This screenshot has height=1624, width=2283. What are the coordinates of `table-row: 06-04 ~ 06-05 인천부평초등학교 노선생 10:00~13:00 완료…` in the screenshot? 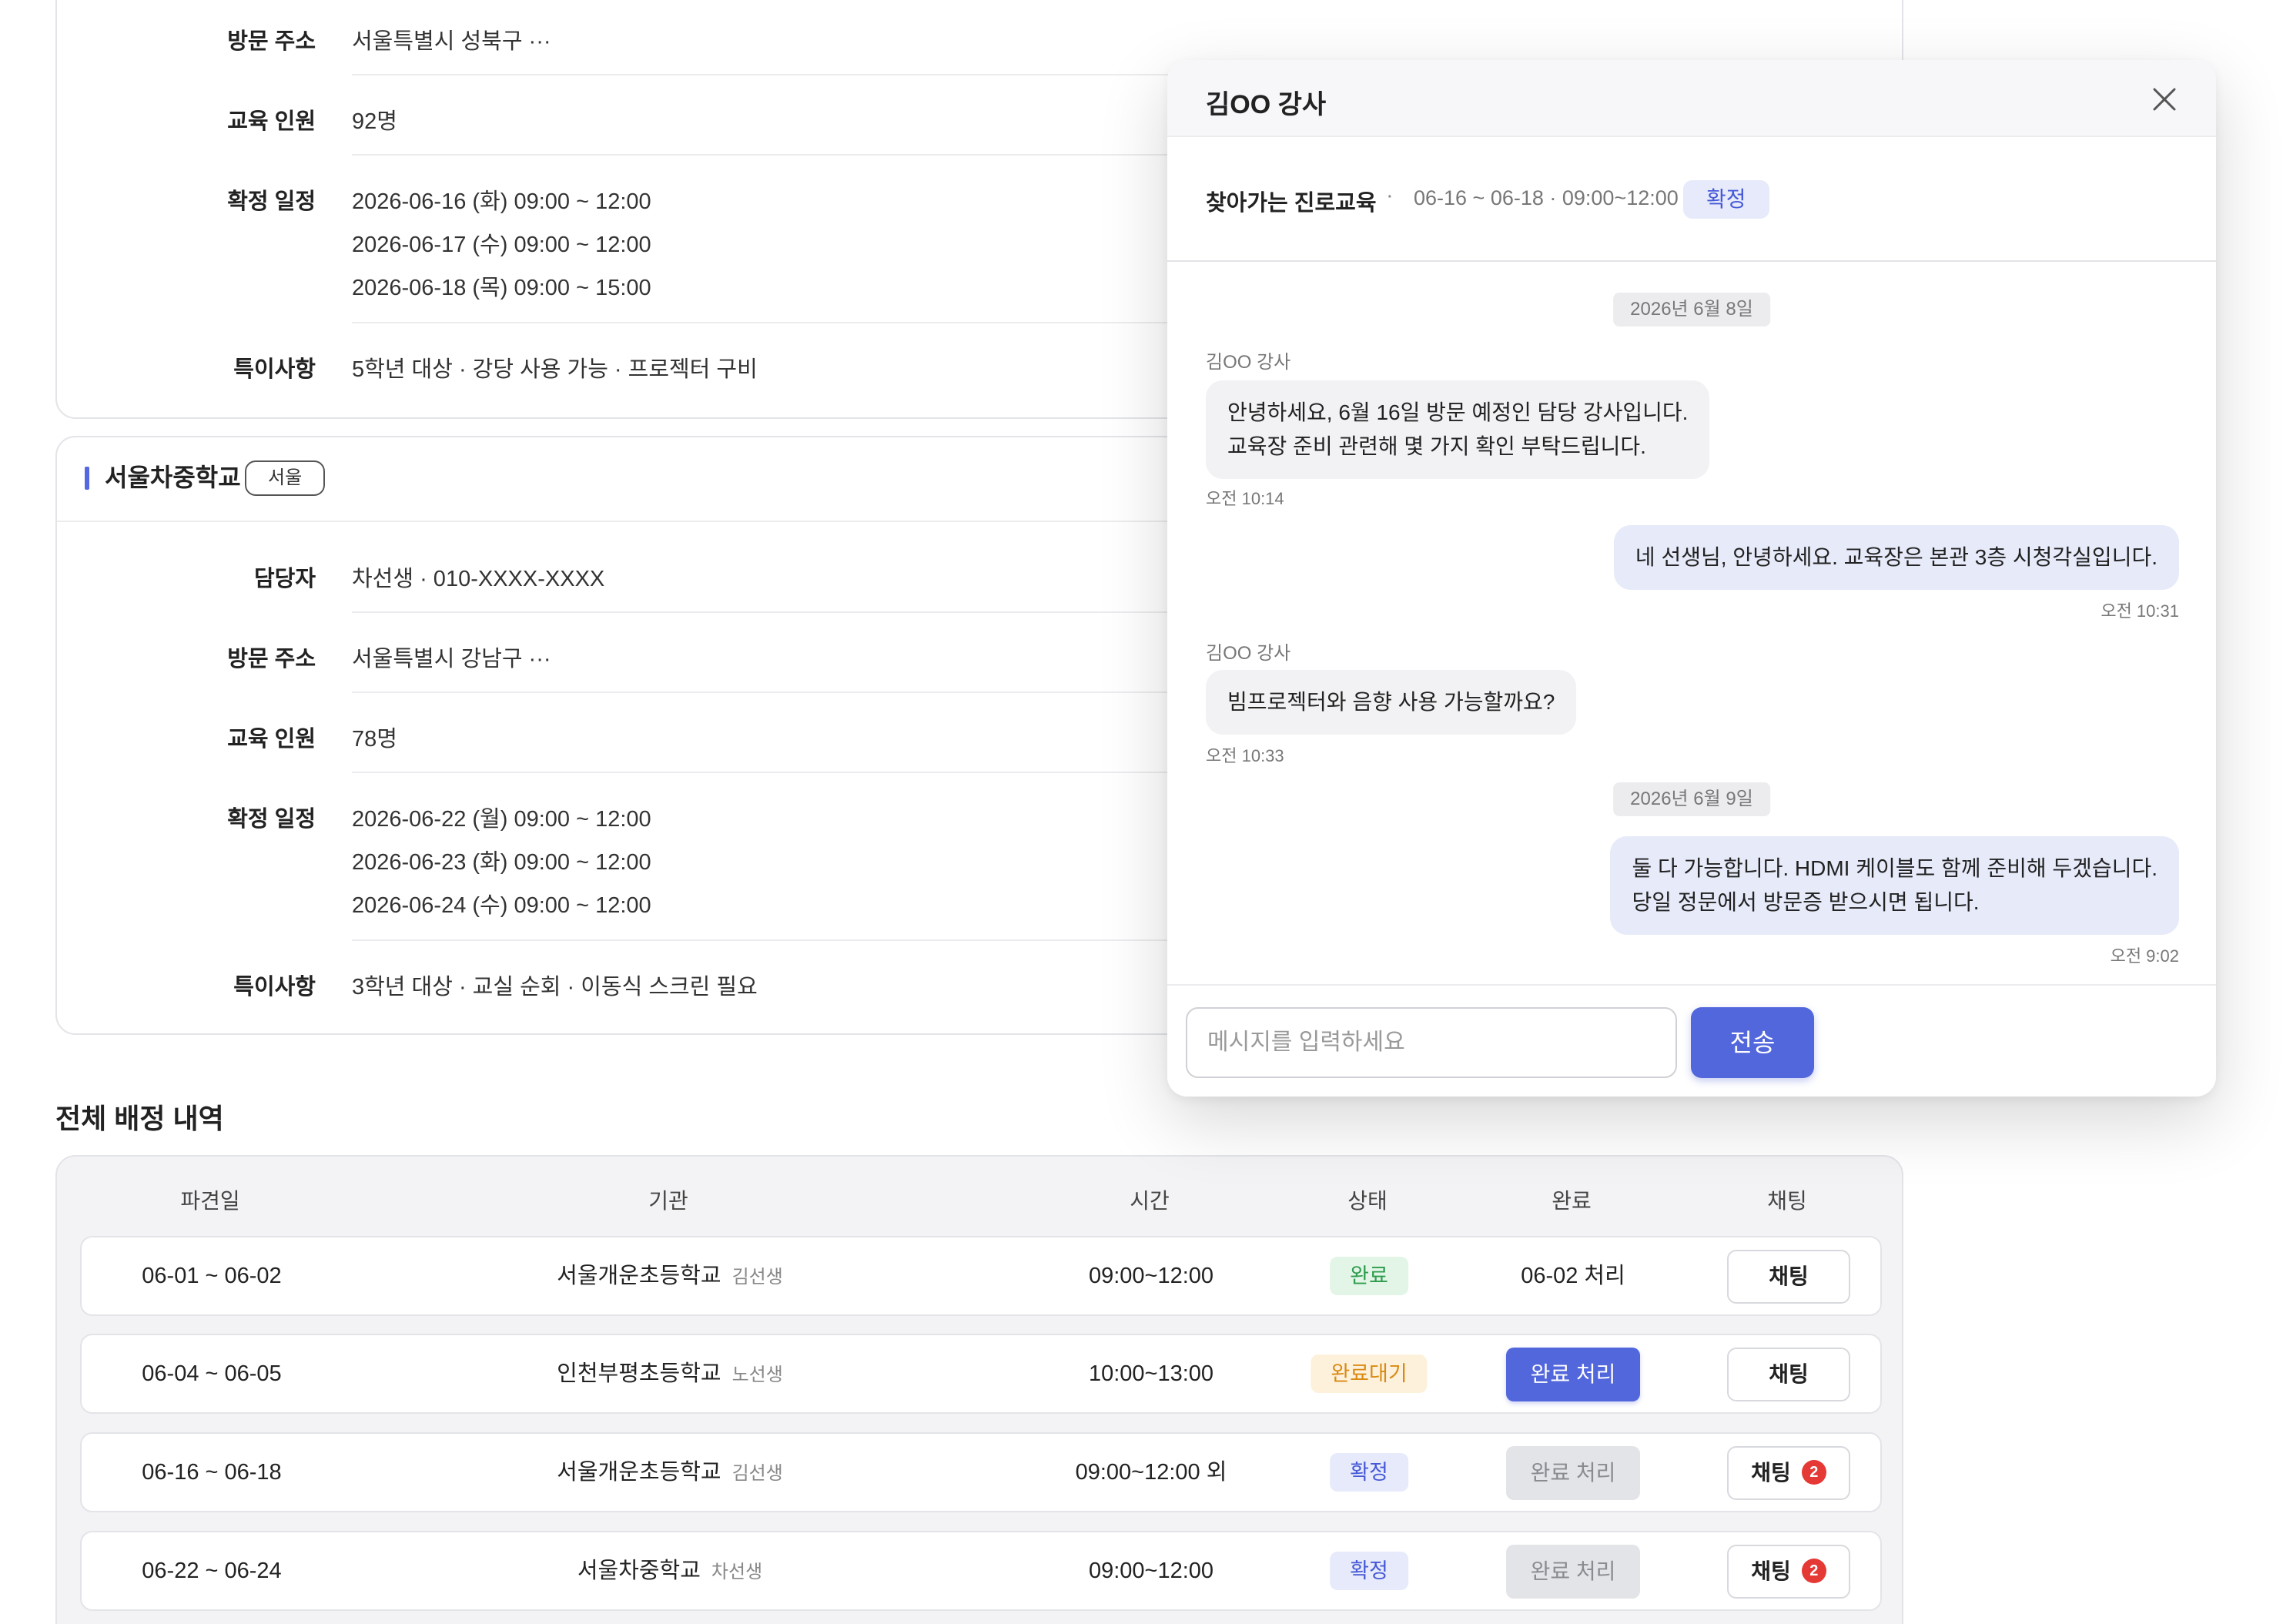 It's located at (981, 1374).